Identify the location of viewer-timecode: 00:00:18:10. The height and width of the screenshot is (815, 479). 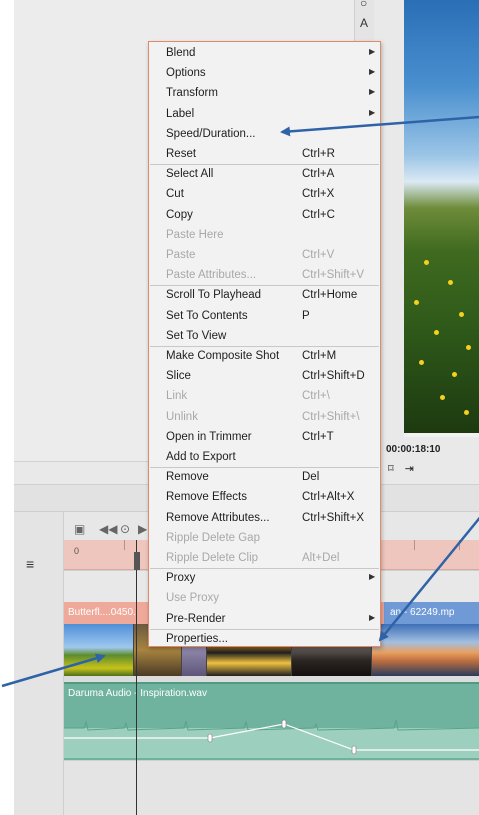
(413, 449).